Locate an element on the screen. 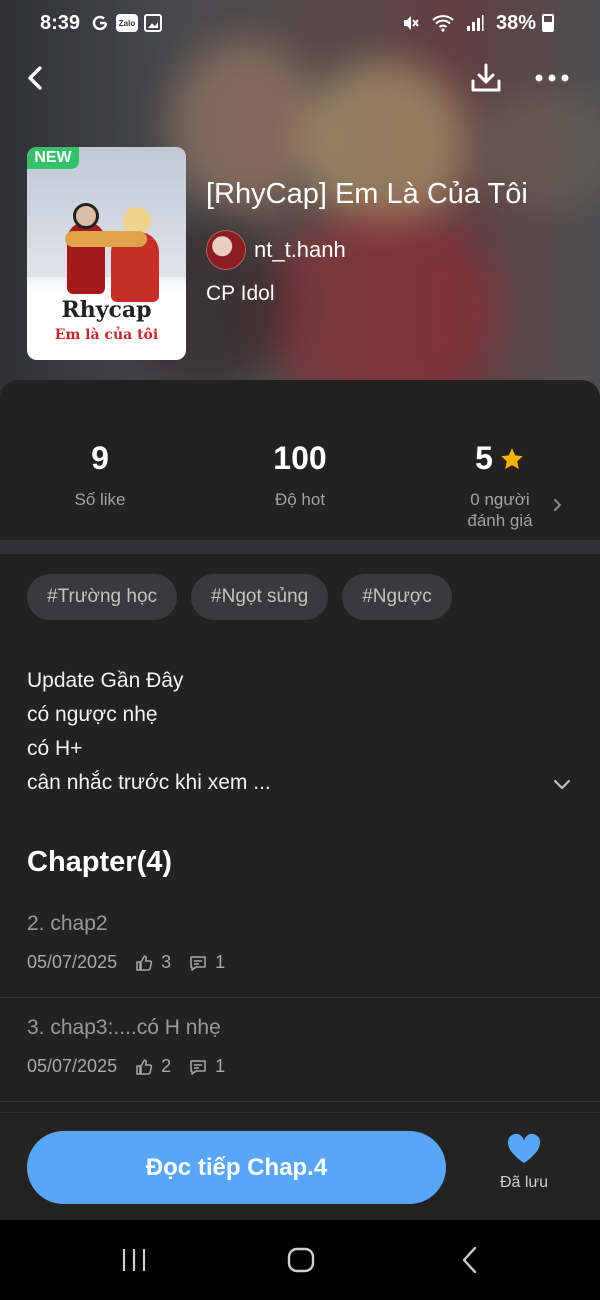 This screenshot has width=600, height=1300. likes-stat: 9 Số like is located at coordinates (100, 475).